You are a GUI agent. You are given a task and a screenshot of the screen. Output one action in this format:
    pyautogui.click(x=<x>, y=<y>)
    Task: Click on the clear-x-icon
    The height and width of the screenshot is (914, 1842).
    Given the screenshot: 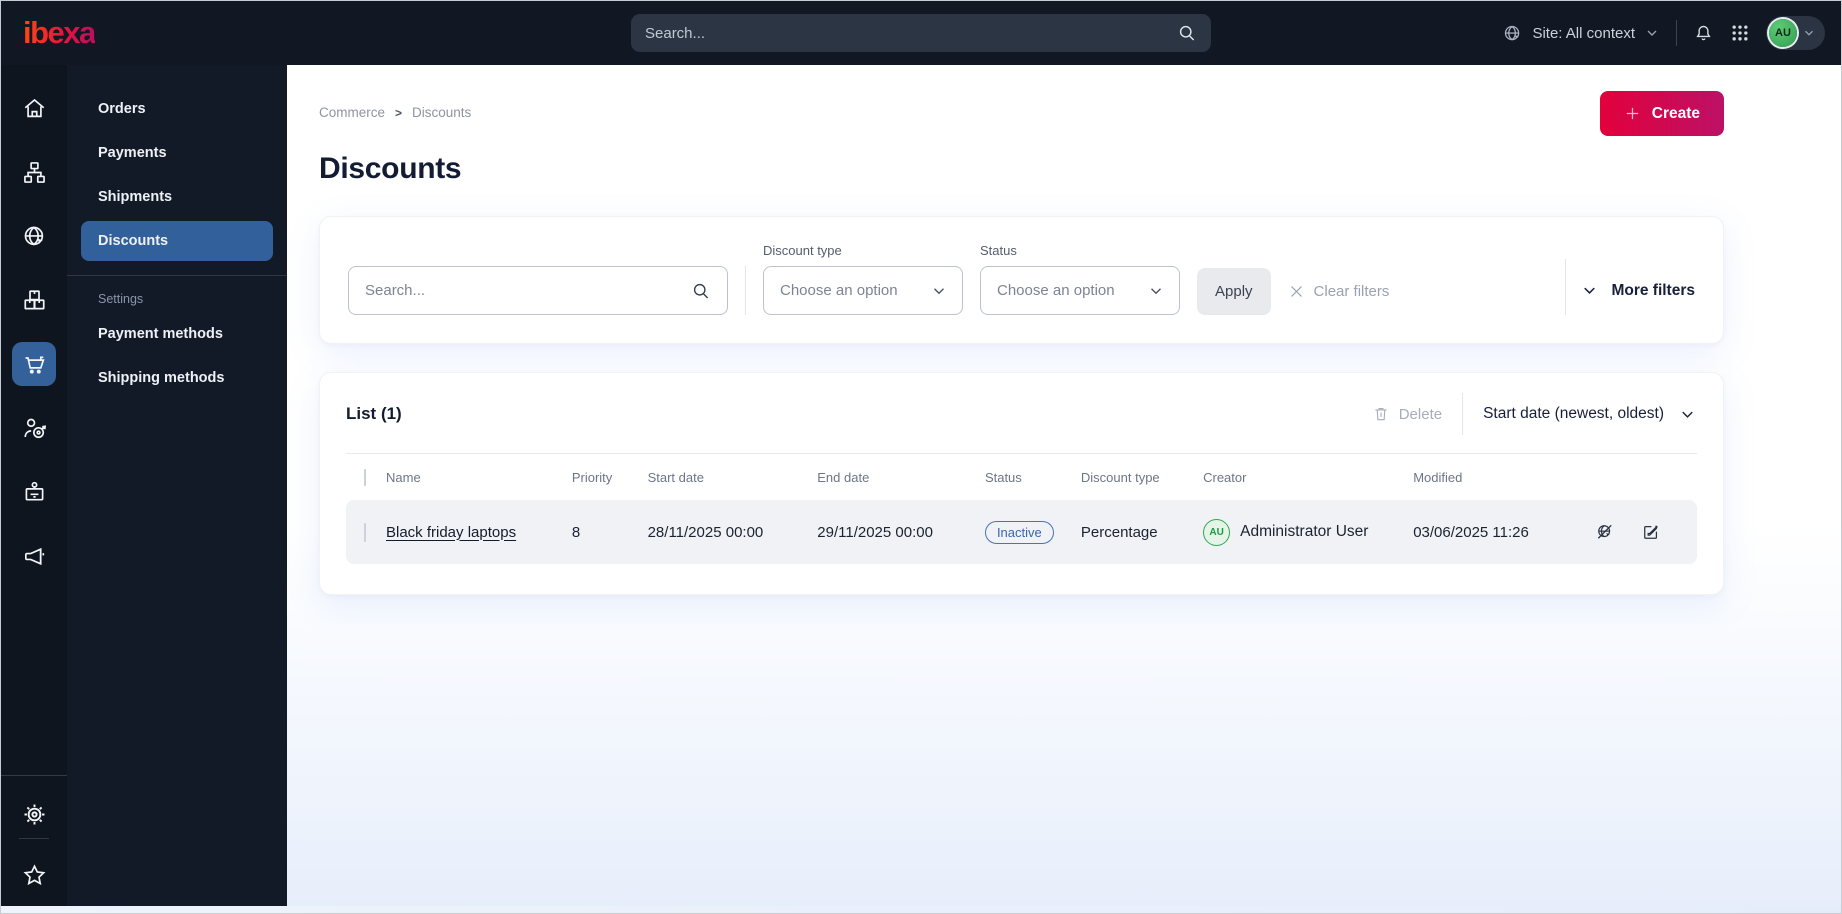 What is the action you would take?
    pyautogui.click(x=1296, y=291)
    